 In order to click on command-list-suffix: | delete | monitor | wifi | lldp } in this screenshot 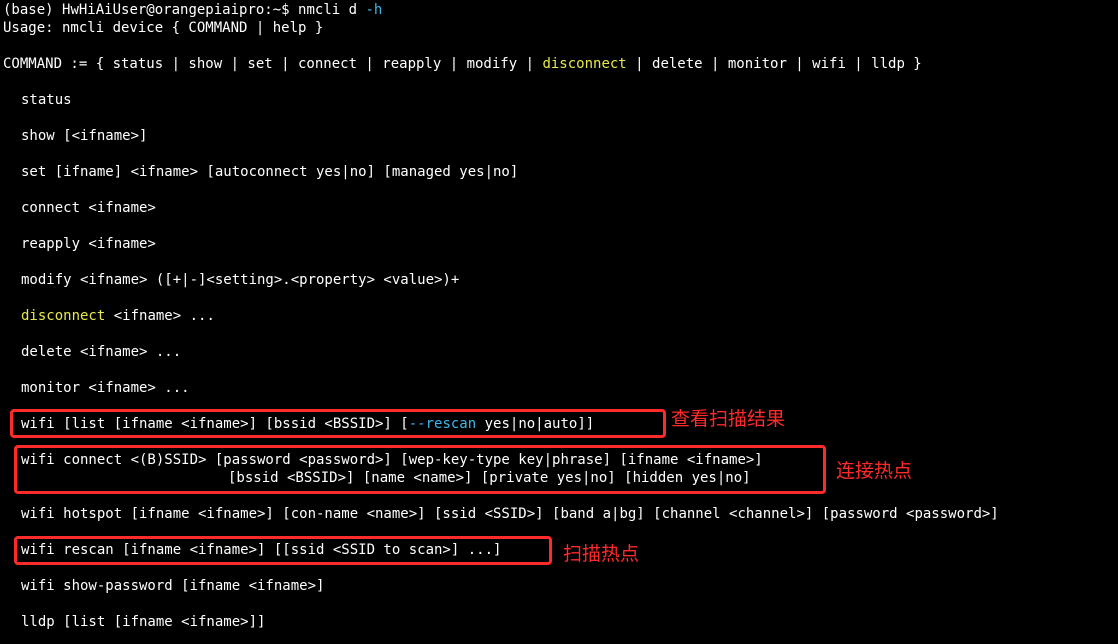, I will do `click(774, 64)`.